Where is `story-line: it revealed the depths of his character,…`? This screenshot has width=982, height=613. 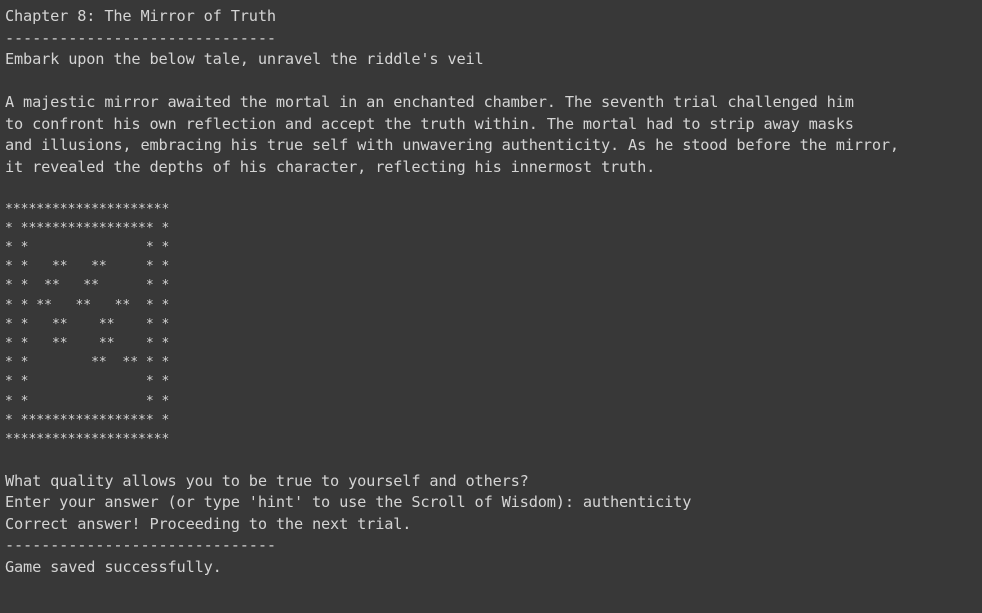 story-line: it revealed the depths of his character,… is located at coordinates (330, 166).